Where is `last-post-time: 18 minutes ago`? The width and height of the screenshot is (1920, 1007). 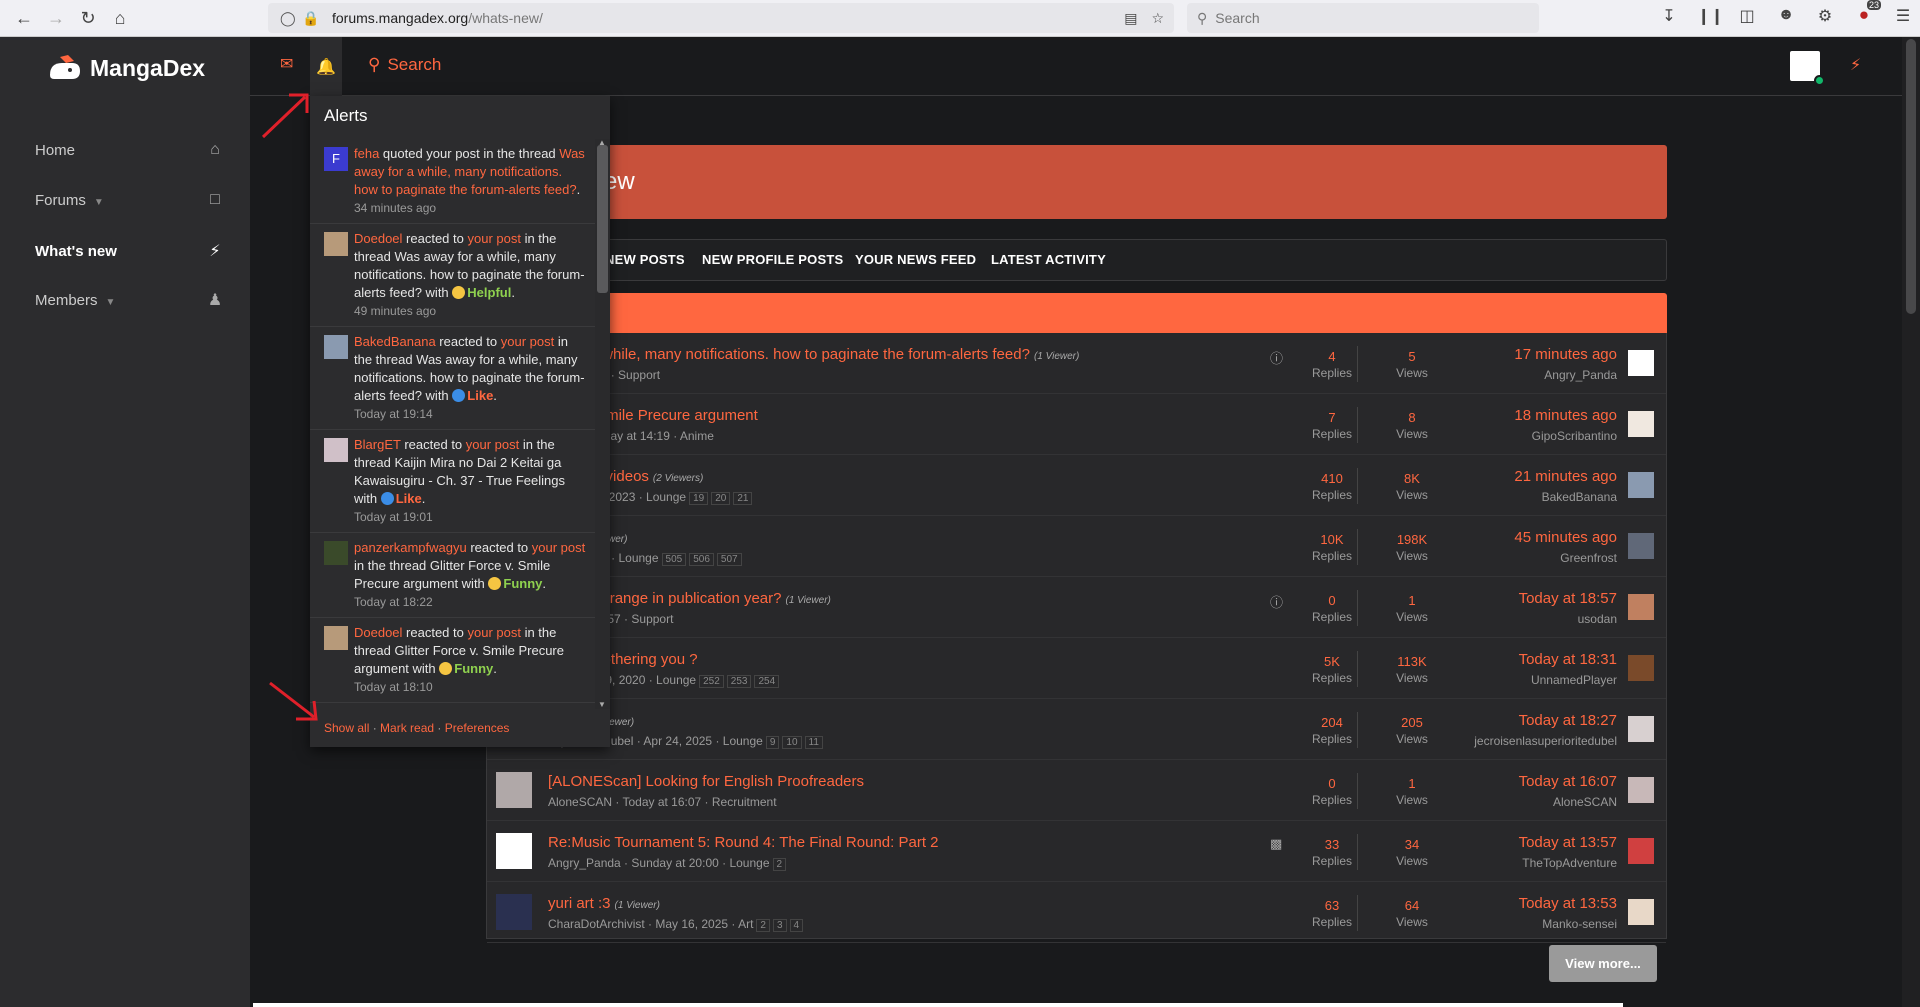 last-post-time: 18 minutes ago is located at coordinates (1565, 415).